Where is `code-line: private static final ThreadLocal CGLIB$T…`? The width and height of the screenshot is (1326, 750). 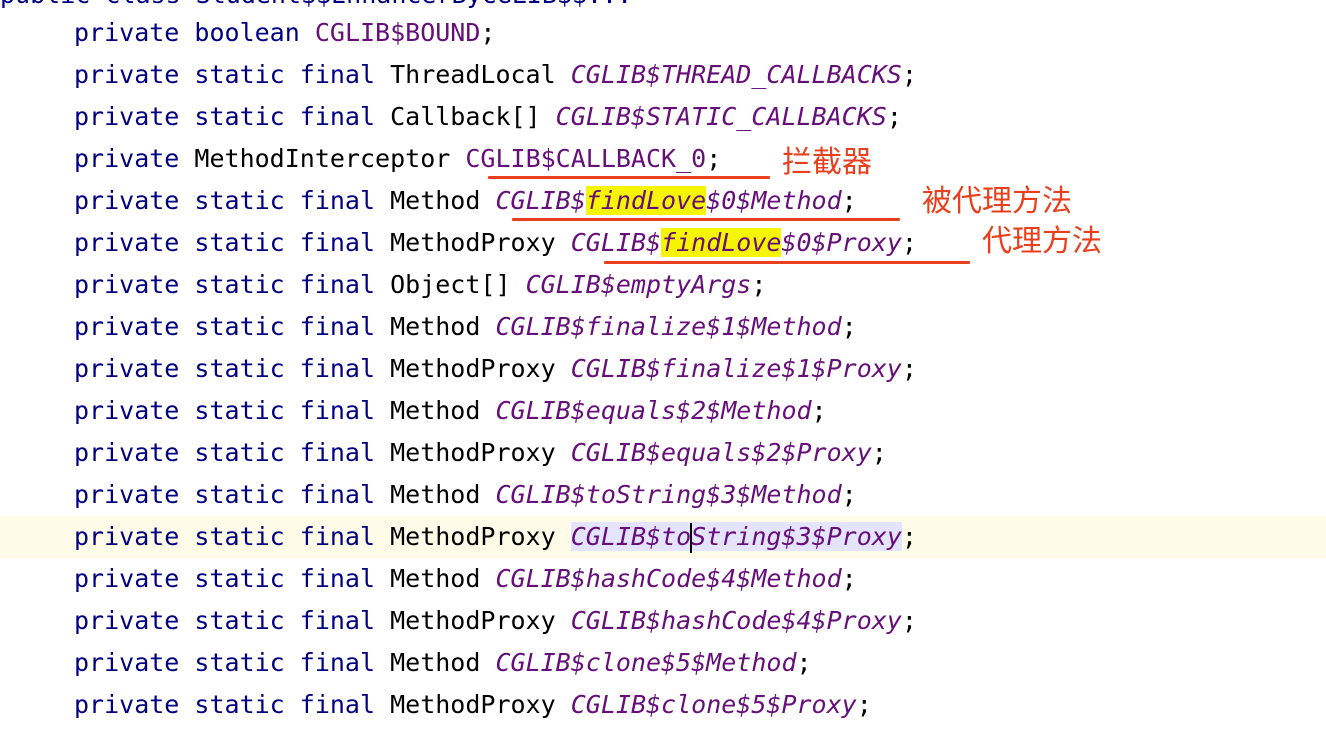 code-line: private static final ThreadLocal CGLIB$T… is located at coordinates (663, 75).